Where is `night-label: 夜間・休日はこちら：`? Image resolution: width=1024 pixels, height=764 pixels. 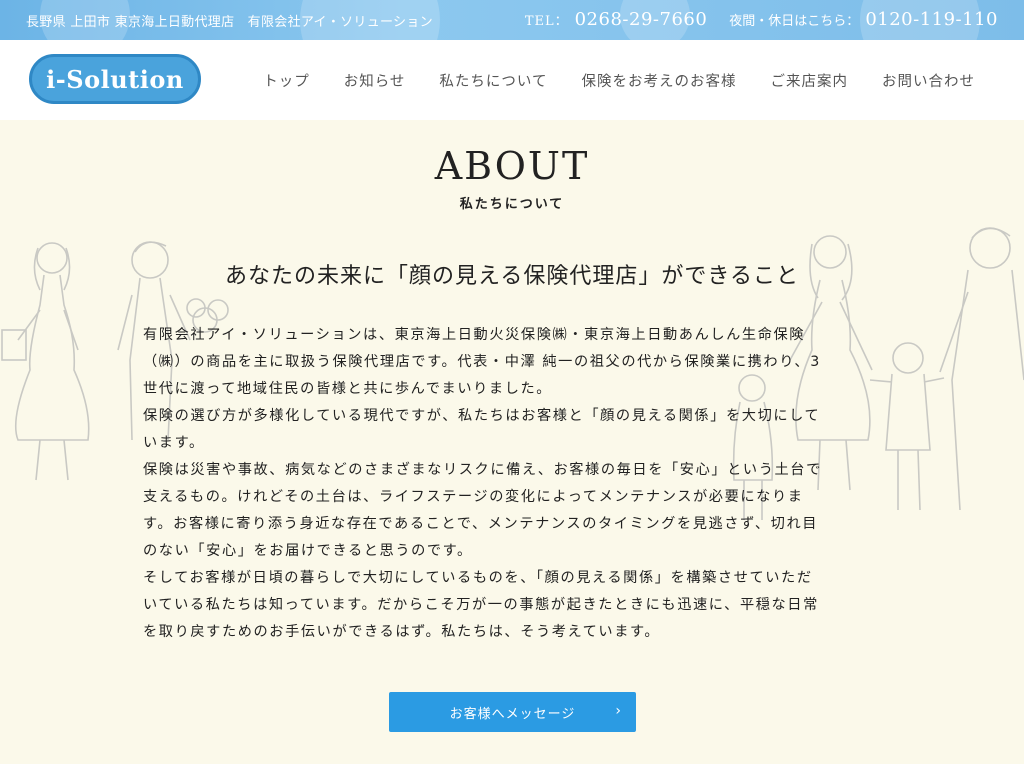 night-label: 夜間・休日はこちら： is located at coordinates (794, 21).